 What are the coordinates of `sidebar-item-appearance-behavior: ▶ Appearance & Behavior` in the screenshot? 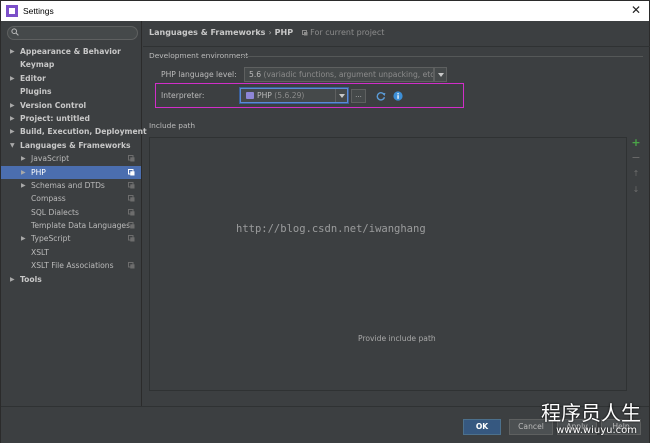 It's located at (71, 51).